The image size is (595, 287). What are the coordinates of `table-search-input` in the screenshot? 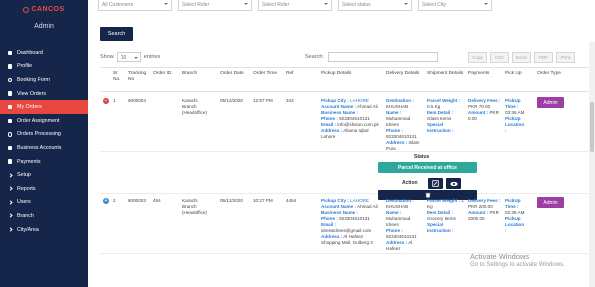 It's located at (382, 57).